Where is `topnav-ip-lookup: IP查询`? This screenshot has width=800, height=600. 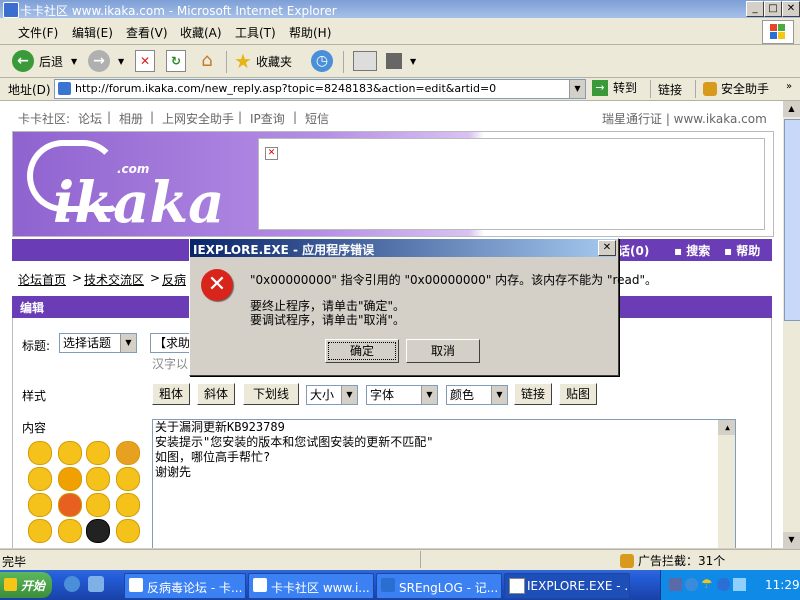
topnav-ip-lookup: IP查询 is located at coordinates (267, 118).